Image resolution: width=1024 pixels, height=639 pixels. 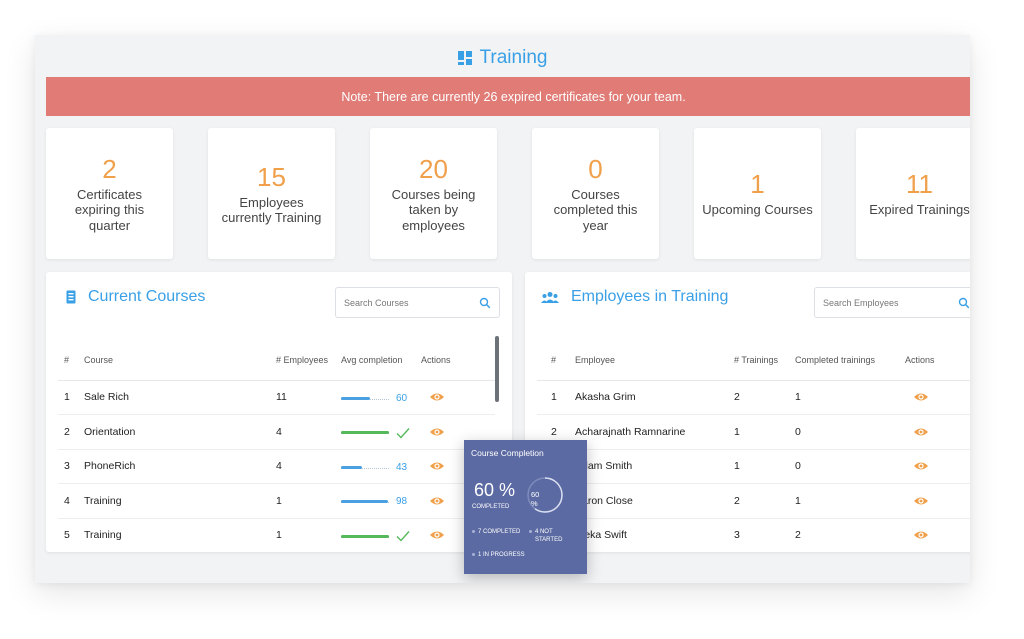 I want to click on group-icon, so click(x=550, y=297).